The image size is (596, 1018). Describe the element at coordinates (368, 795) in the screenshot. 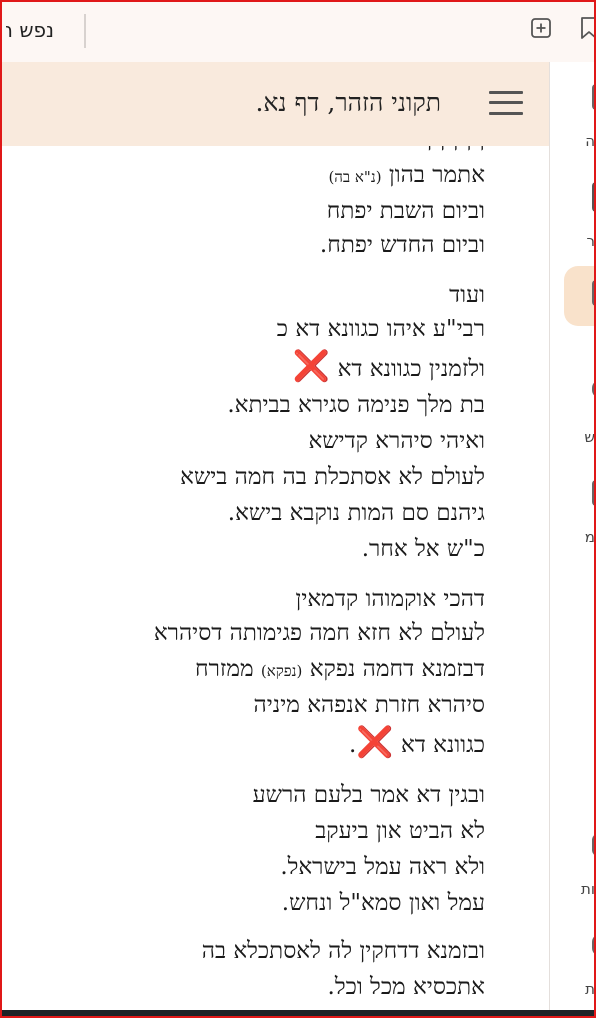

I see `text-line: ובגין דא אמר בלעם הרשע` at that location.